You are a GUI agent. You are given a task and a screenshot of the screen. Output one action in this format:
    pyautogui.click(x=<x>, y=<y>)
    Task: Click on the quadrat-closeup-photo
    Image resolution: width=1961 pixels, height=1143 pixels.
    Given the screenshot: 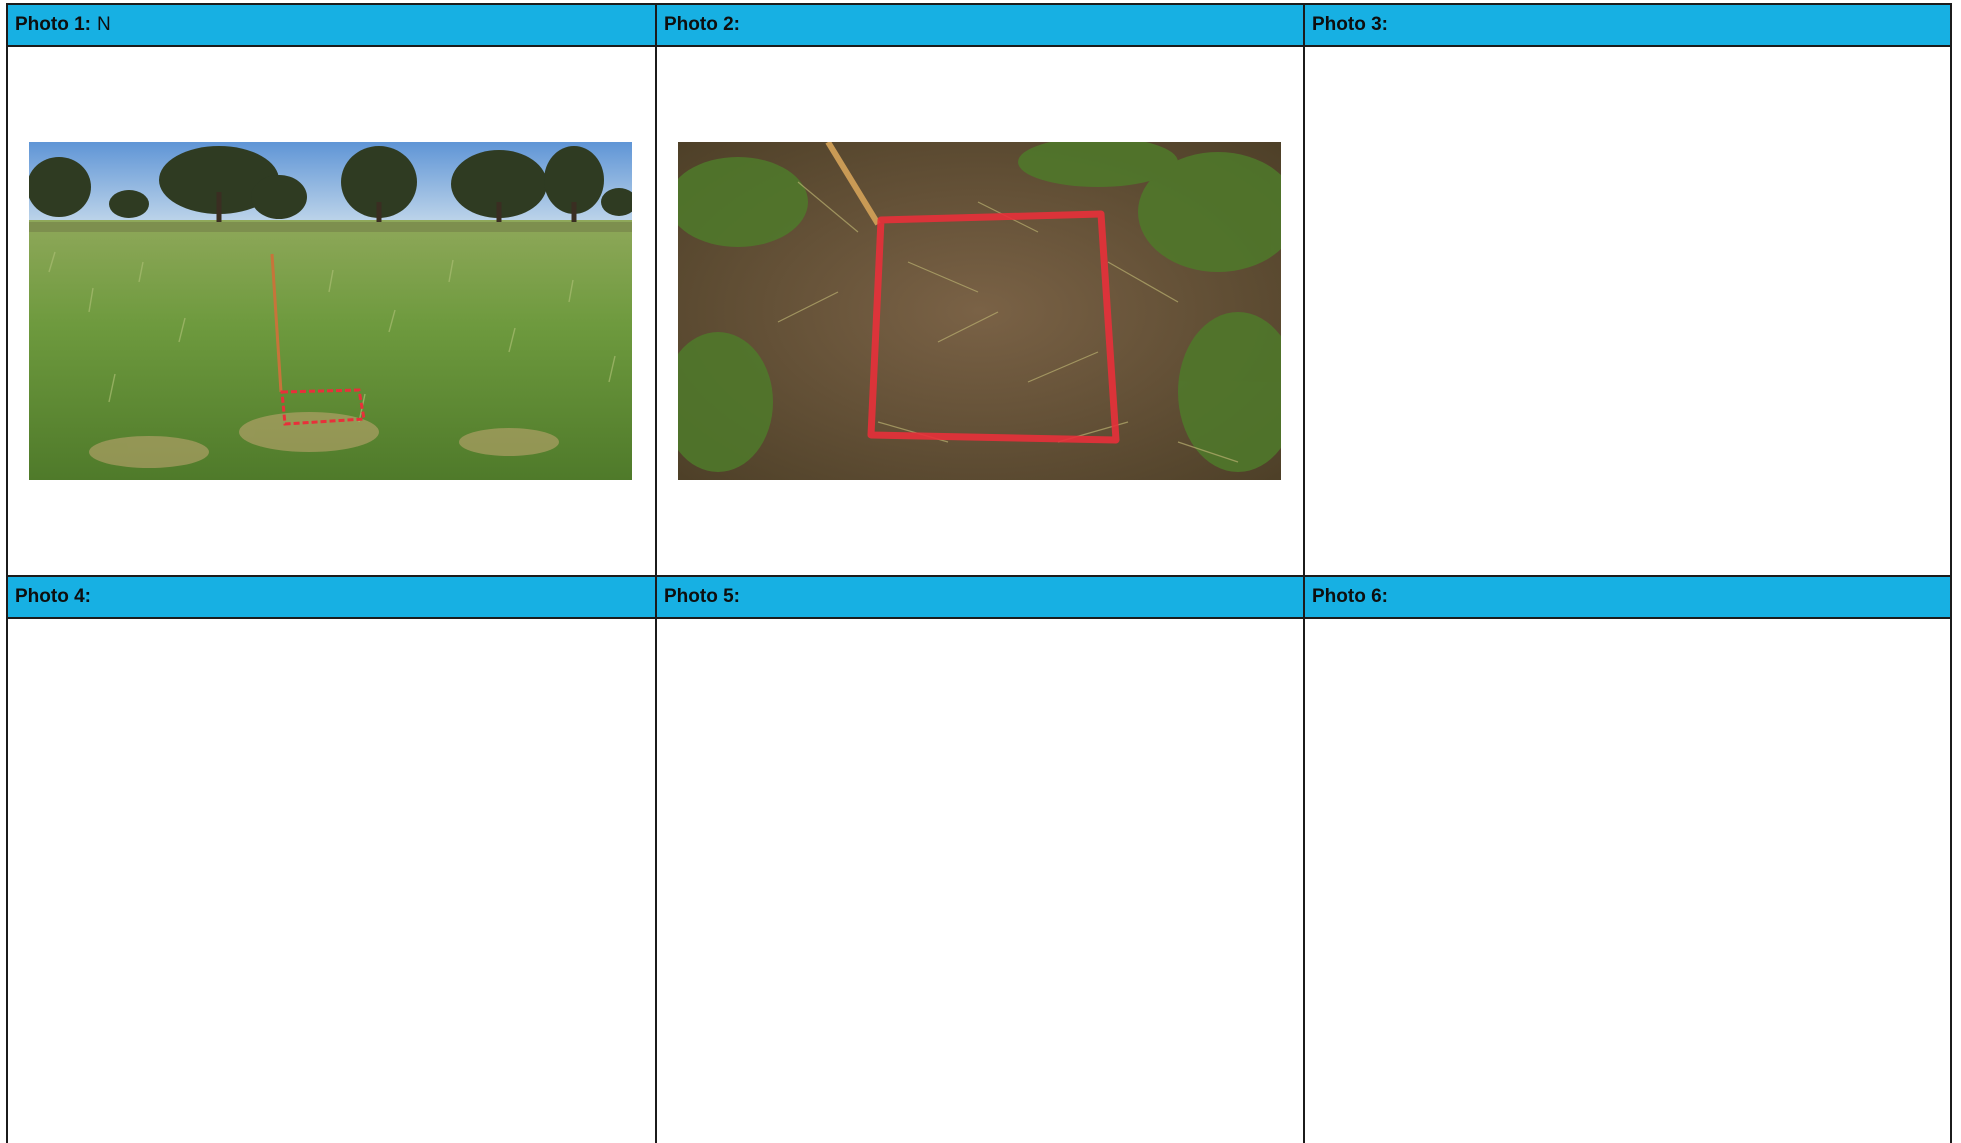 What is the action you would take?
    pyautogui.click(x=979, y=311)
    